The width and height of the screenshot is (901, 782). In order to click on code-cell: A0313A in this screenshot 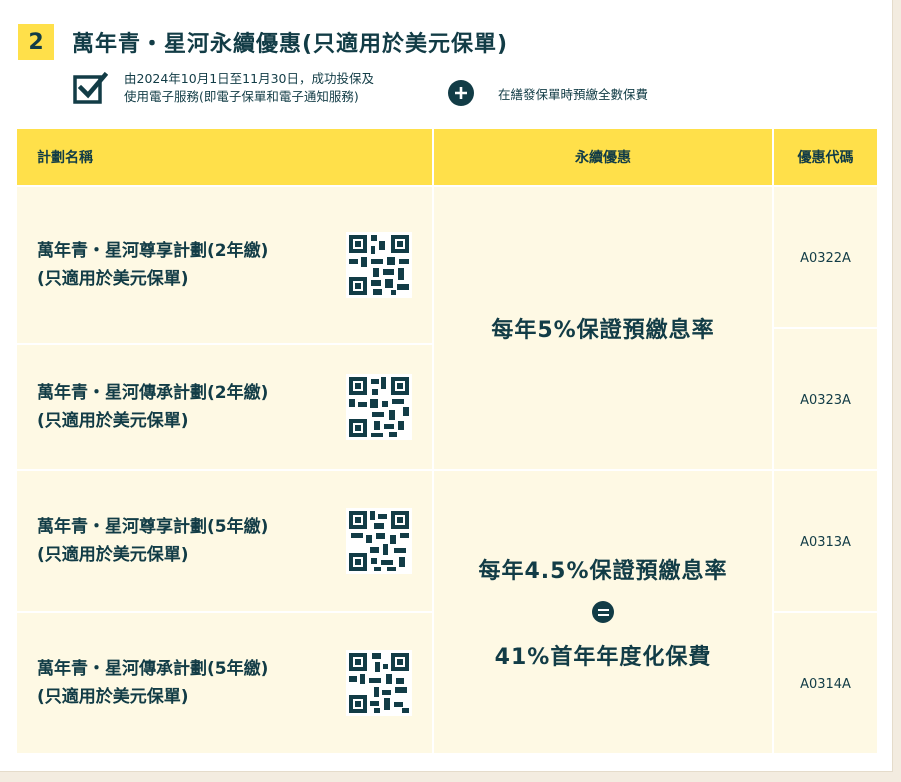, I will do `click(825, 541)`.